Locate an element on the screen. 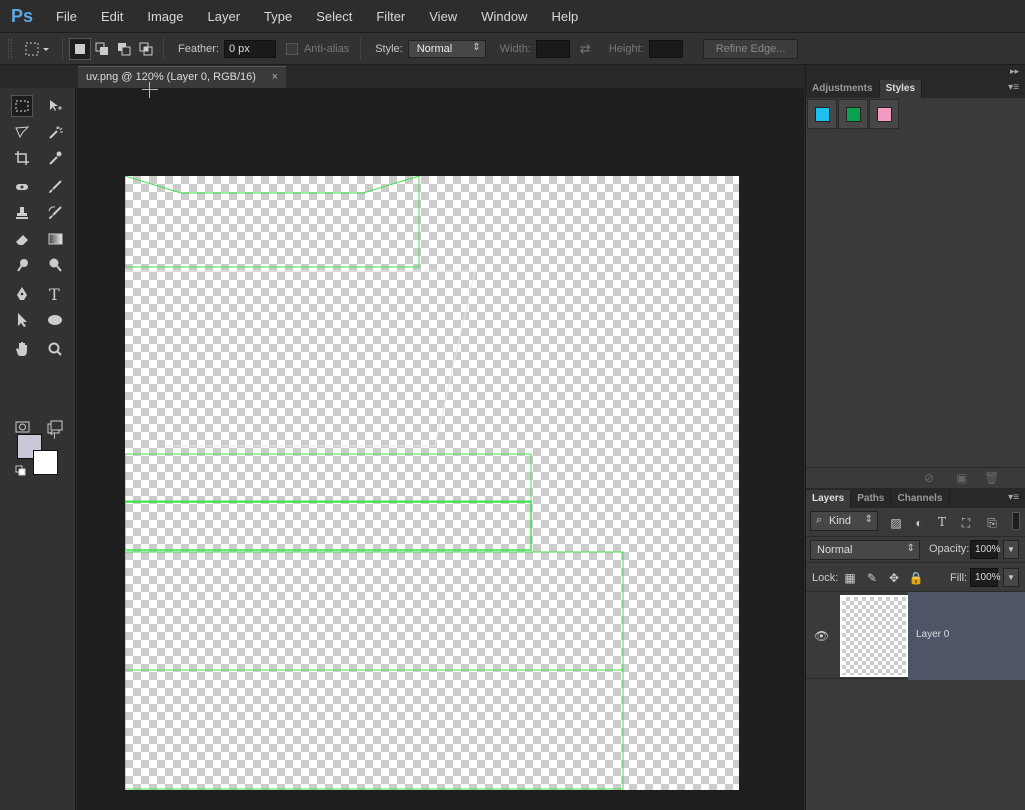 The width and height of the screenshot is (1025, 810). layers-panel-tabs: Layers Paths Channels ▾≡ is located at coordinates (915, 498).